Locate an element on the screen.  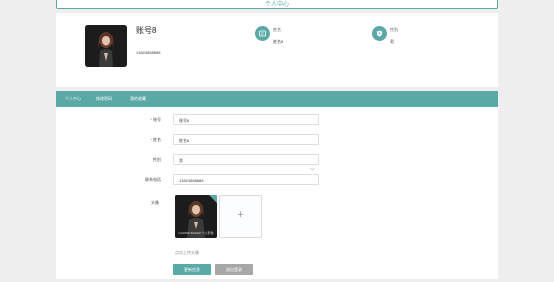
upload-success-badge is located at coordinates (213, 199).